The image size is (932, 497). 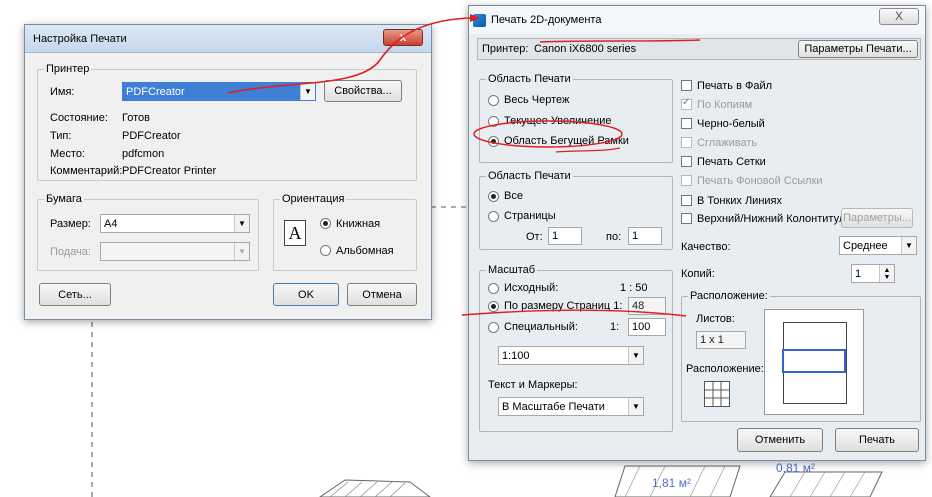 What do you see at coordinates (686, 142) in the screenshot?
I see `check-smooth` at bounding box center [686, 142].